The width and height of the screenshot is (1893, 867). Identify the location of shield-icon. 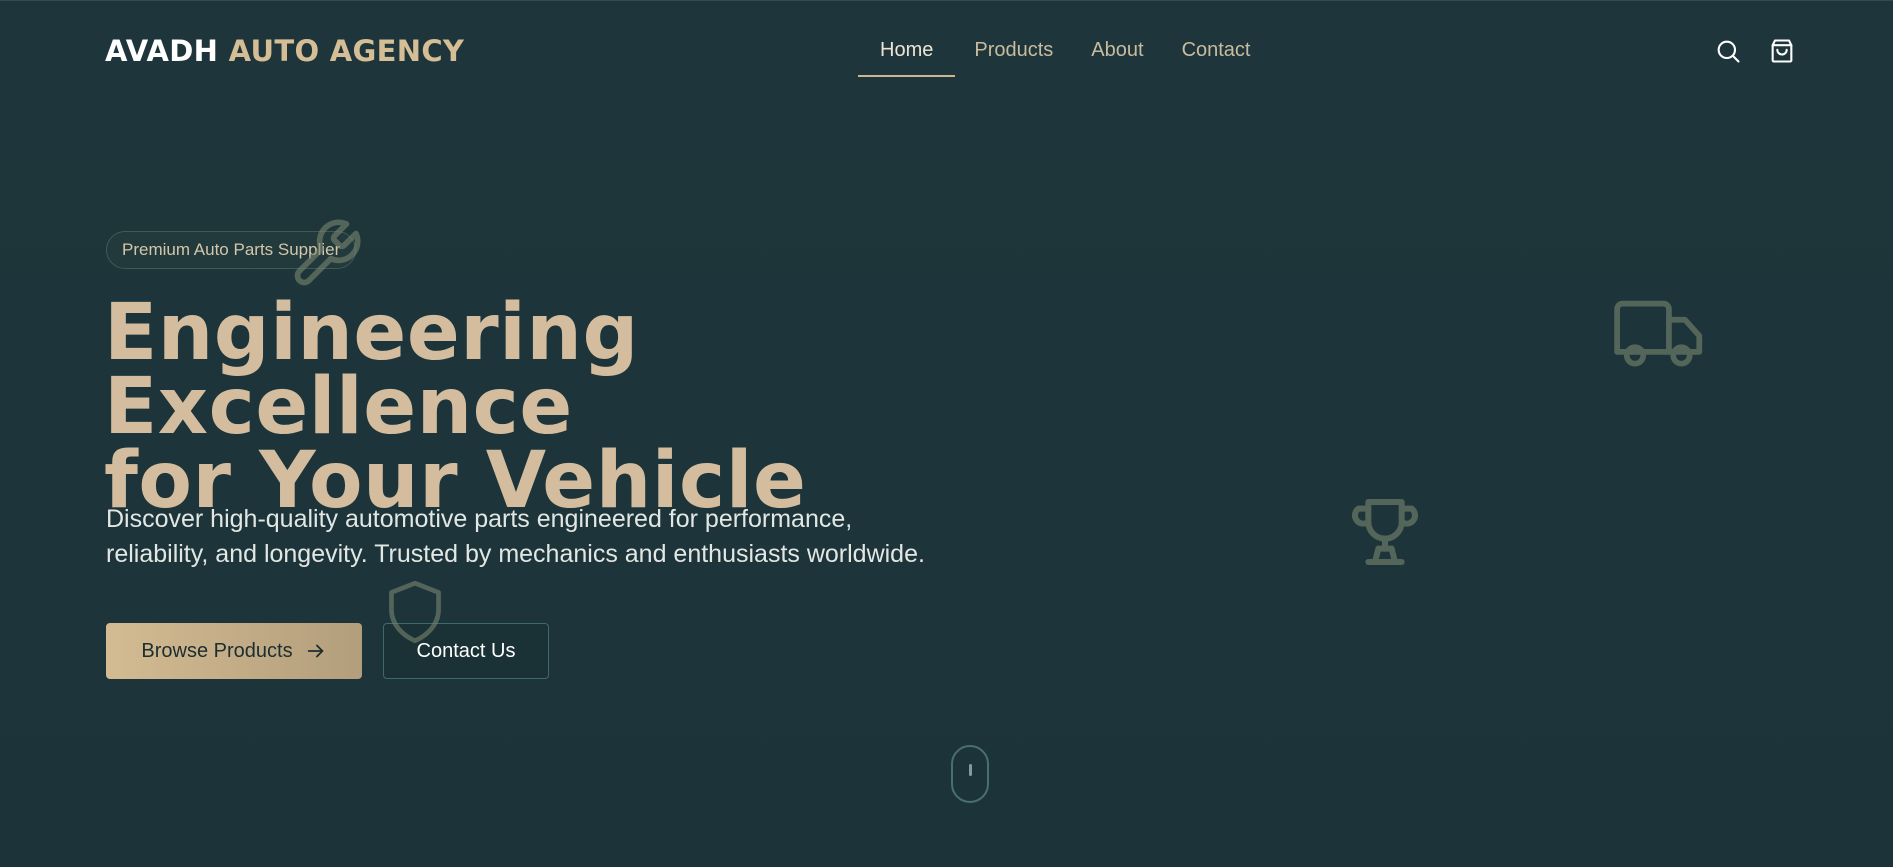
(415, 612).